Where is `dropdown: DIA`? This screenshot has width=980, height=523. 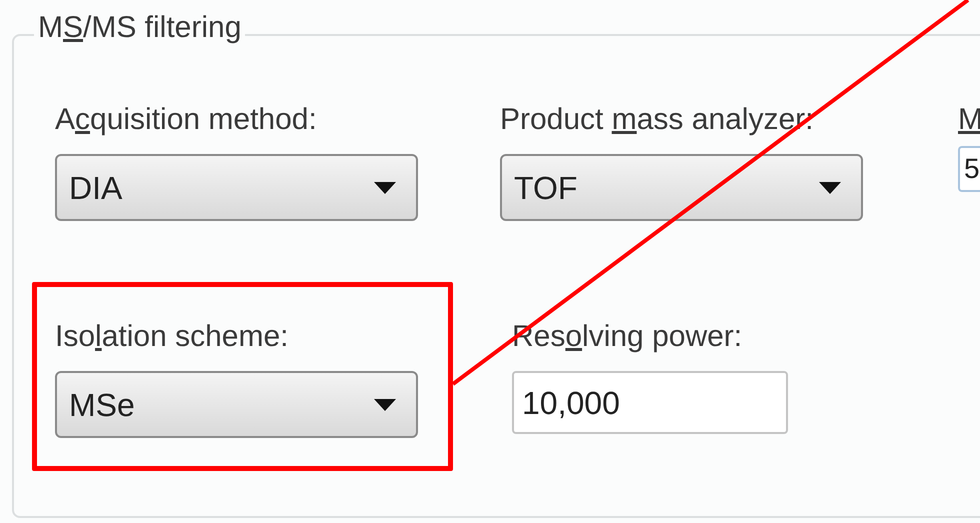 dropdown: DIA is located at coordinates (236, 187).